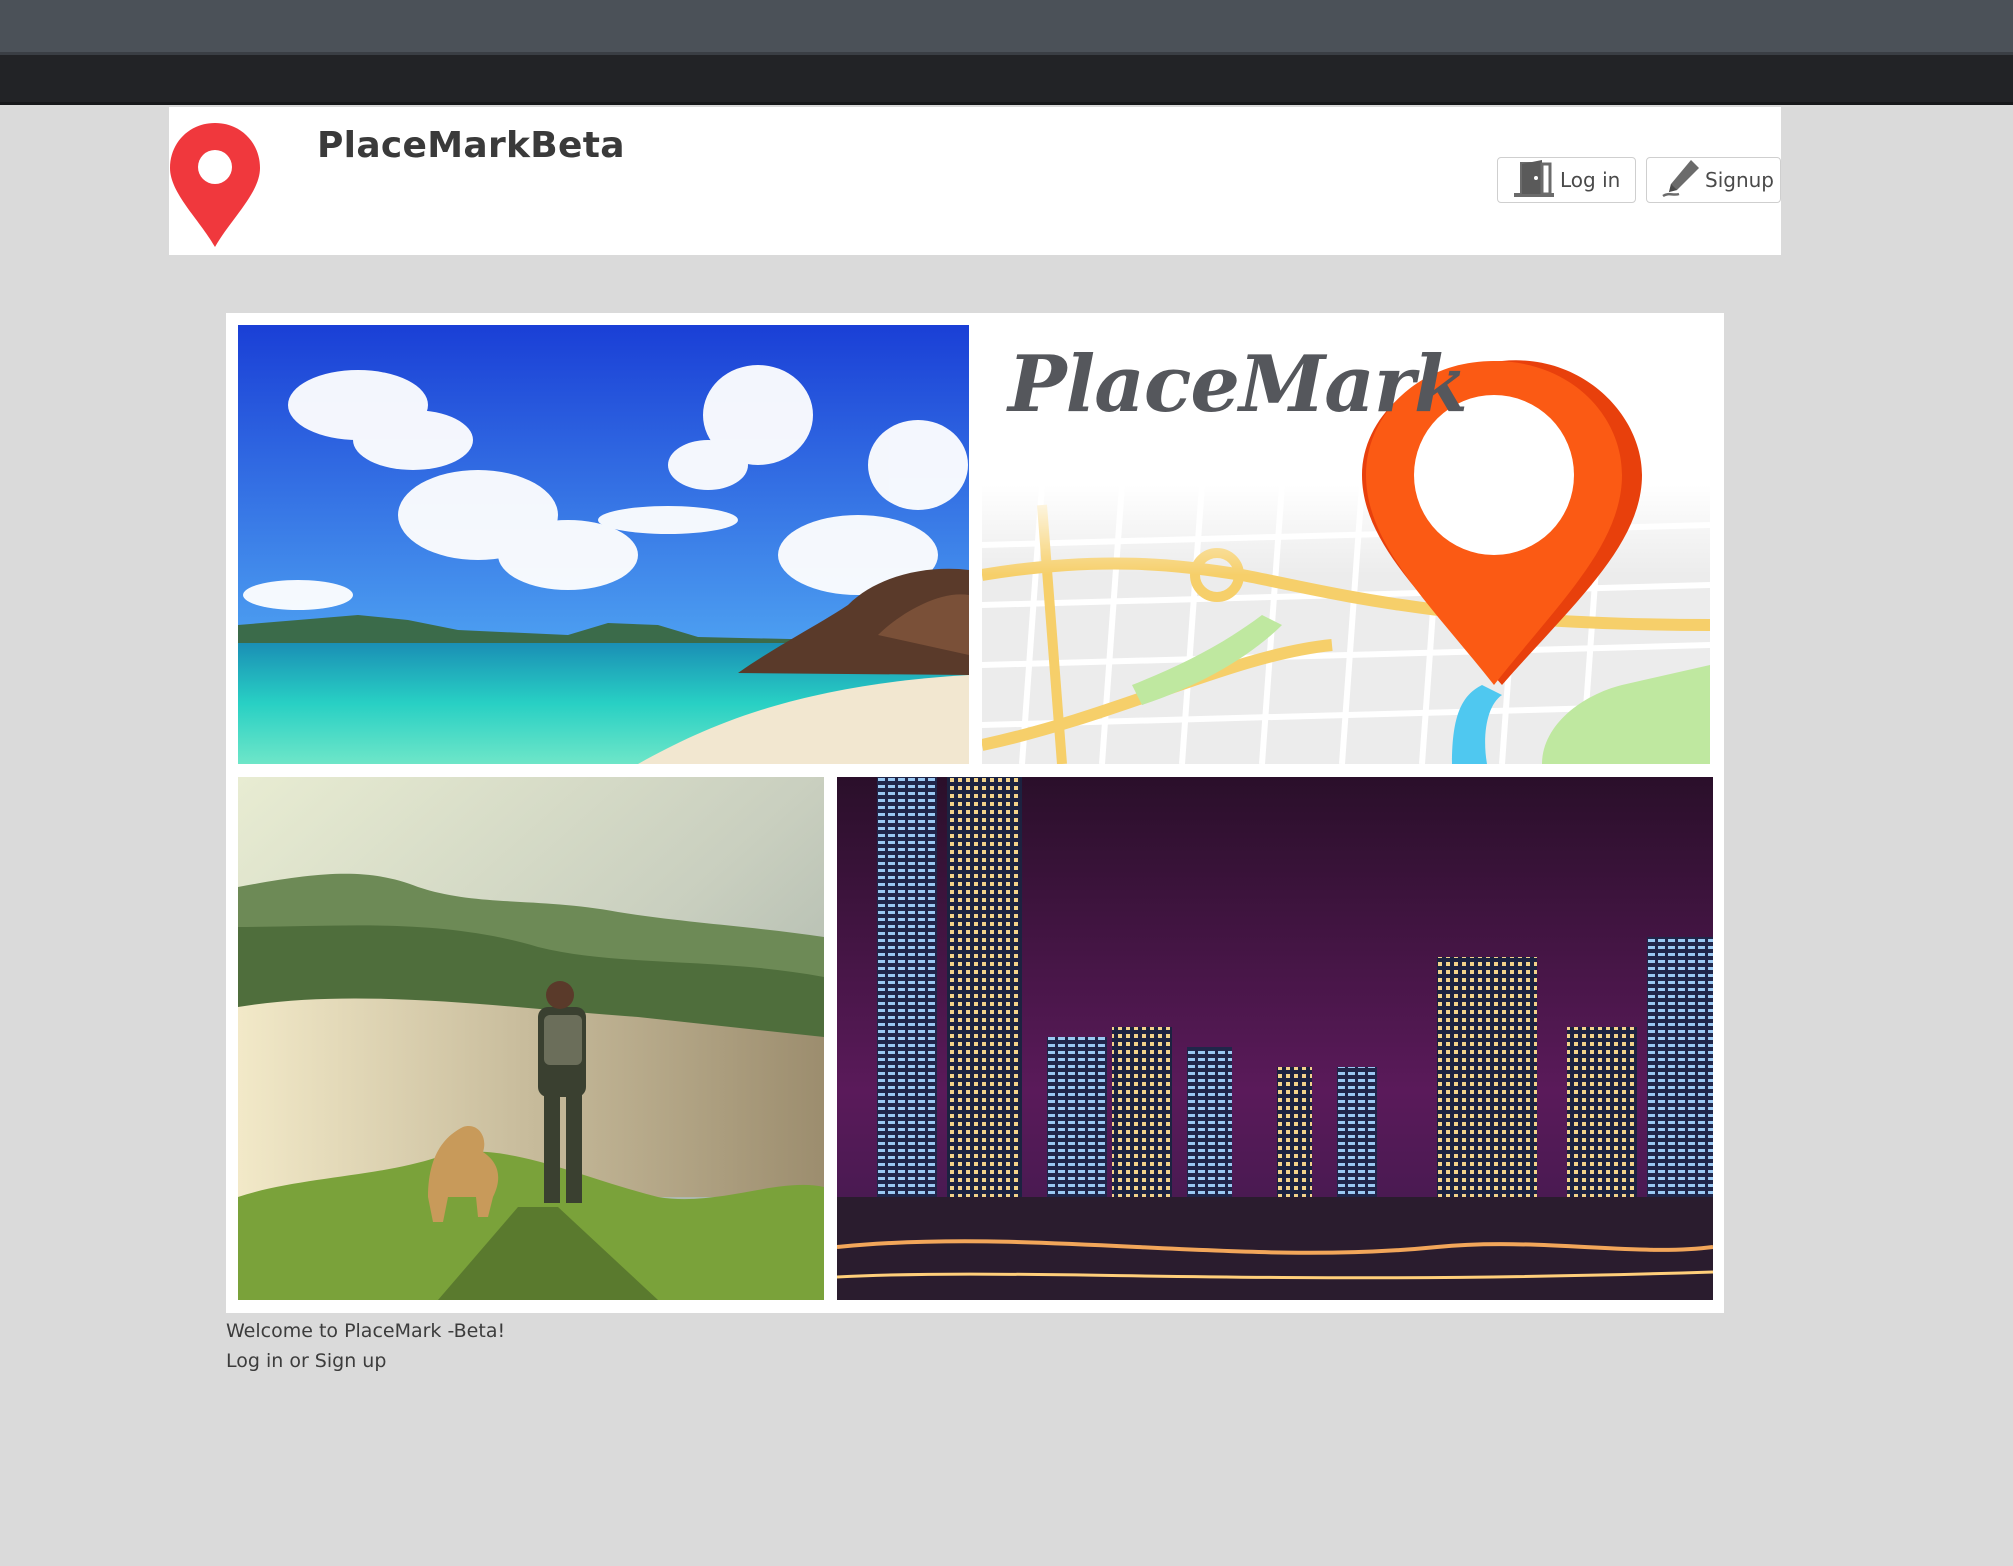  What do you see at coordinates (1346, 544) in the screenshot?
I see `placemark-logo-image: PlaceMark` at bounding box center [1346, 544].